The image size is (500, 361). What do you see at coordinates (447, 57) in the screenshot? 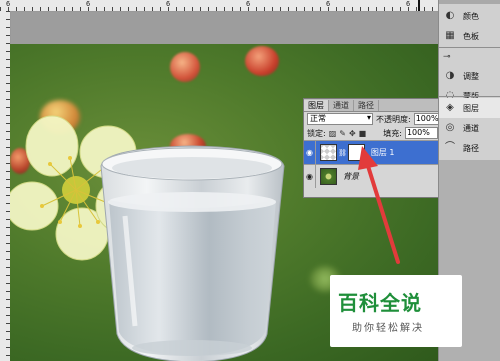
I see `brush-icon: ⊸` at bounding box center [447, 57].